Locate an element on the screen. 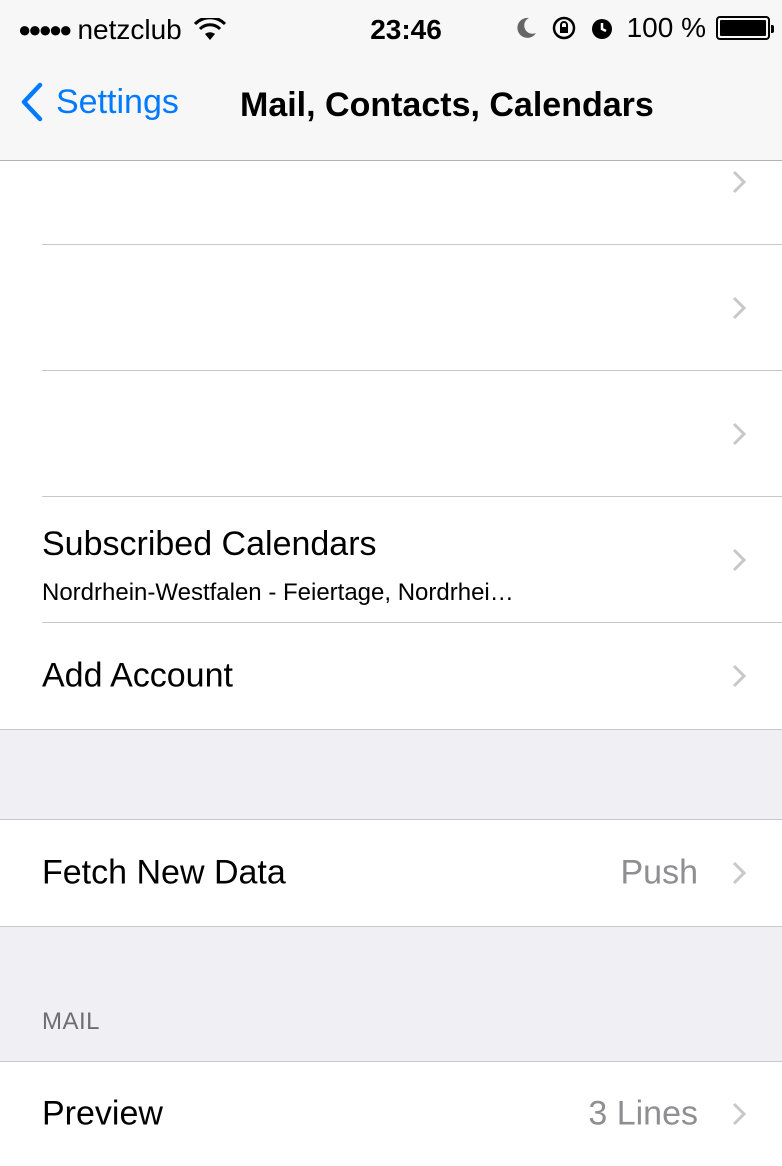 Image resolution: width=782 pixels, height=1166 pixels. chevron-left-icon is located at coordinates (32, 102).